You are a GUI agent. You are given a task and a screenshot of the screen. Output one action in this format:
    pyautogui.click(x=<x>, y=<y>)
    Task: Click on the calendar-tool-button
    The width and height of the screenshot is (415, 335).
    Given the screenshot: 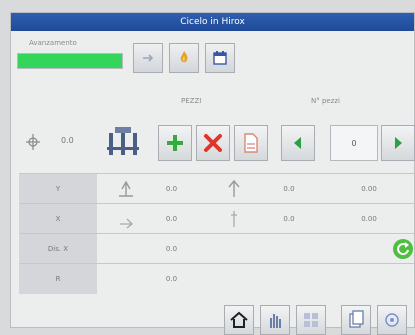 What is the action you would take?
    pyautogui.click(x=220, y=58)
    